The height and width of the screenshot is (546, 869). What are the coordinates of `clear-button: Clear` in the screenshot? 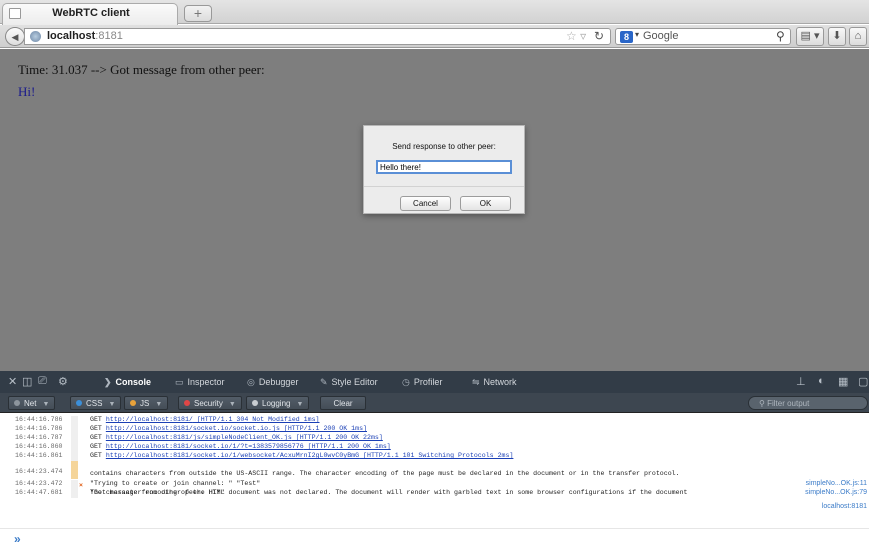 It's located at (343, 403).